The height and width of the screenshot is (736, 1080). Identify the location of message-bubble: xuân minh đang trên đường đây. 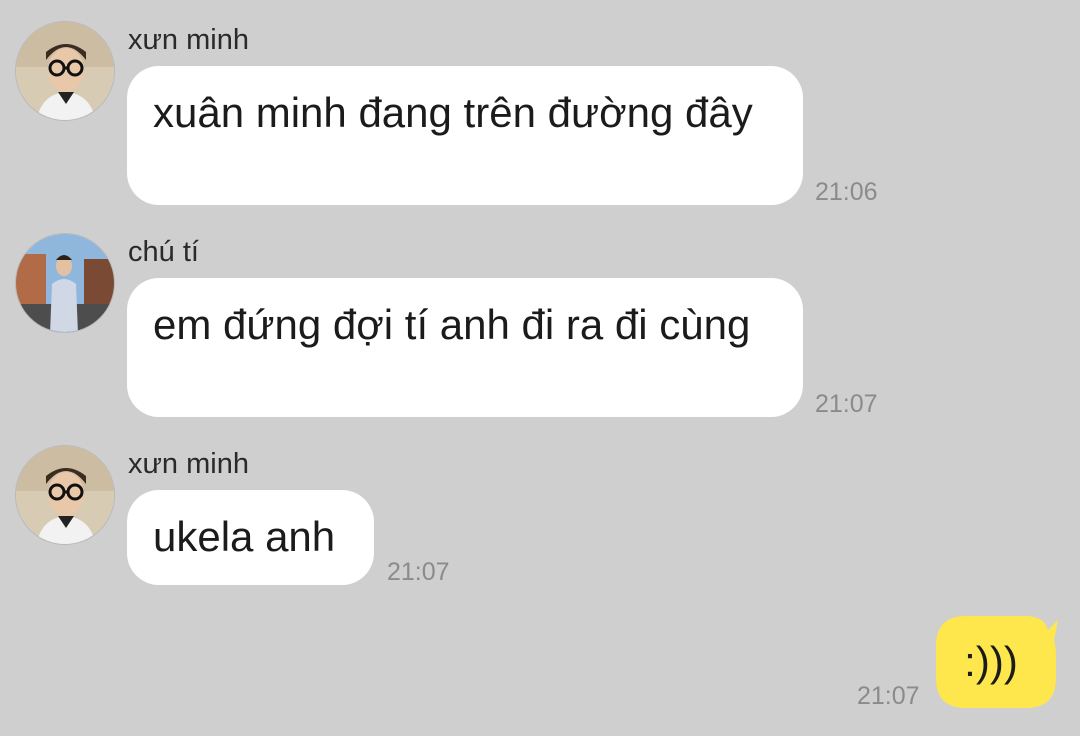
(465, 135).